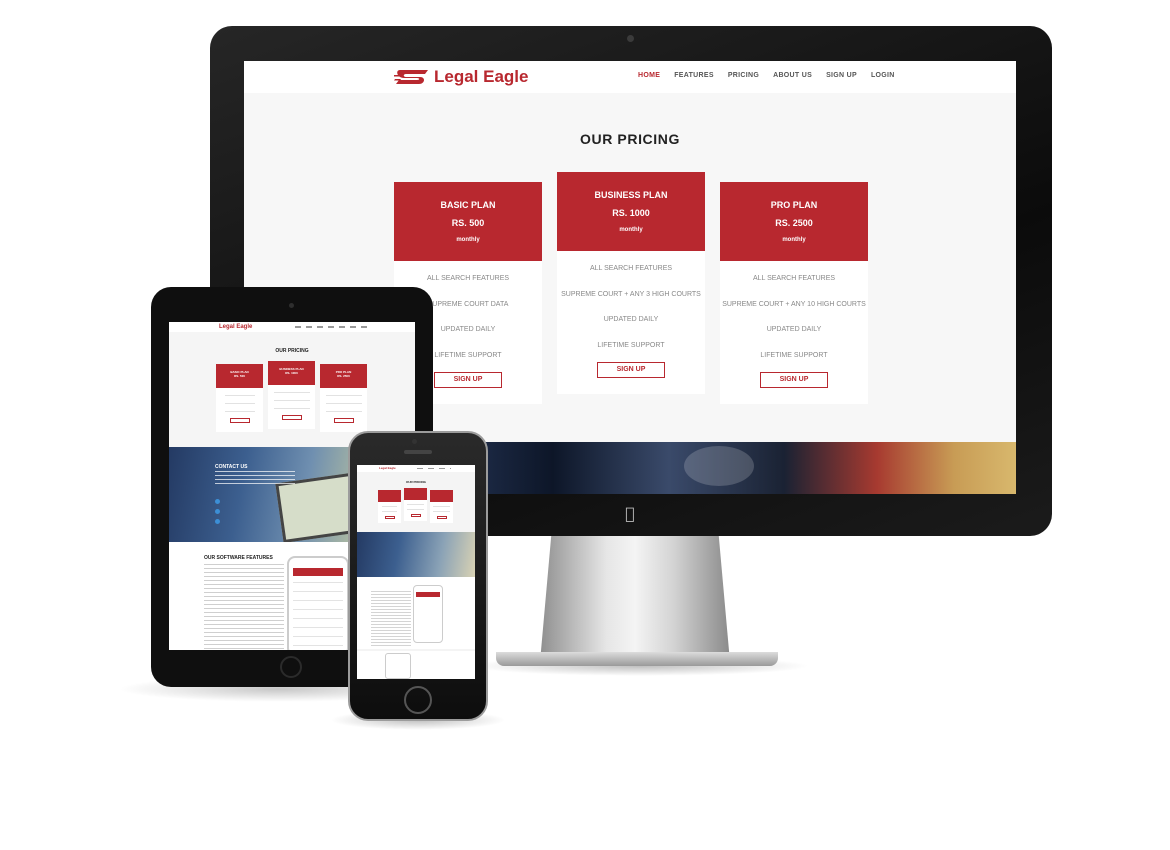 The image size is (1170, 850). I want to click on tablet-plan-price: RS. 1000, so click(291, 373).